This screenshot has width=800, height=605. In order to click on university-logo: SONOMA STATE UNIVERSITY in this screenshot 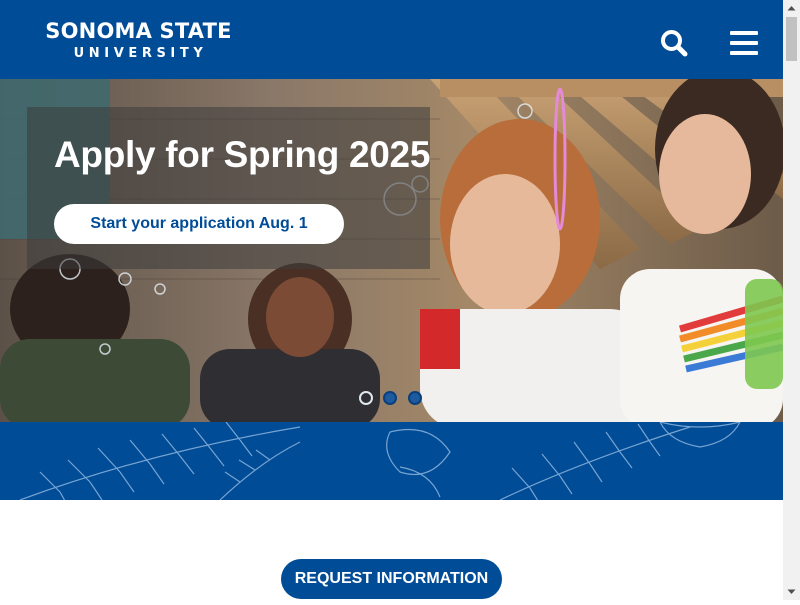, I will do `click(138, 43)`.